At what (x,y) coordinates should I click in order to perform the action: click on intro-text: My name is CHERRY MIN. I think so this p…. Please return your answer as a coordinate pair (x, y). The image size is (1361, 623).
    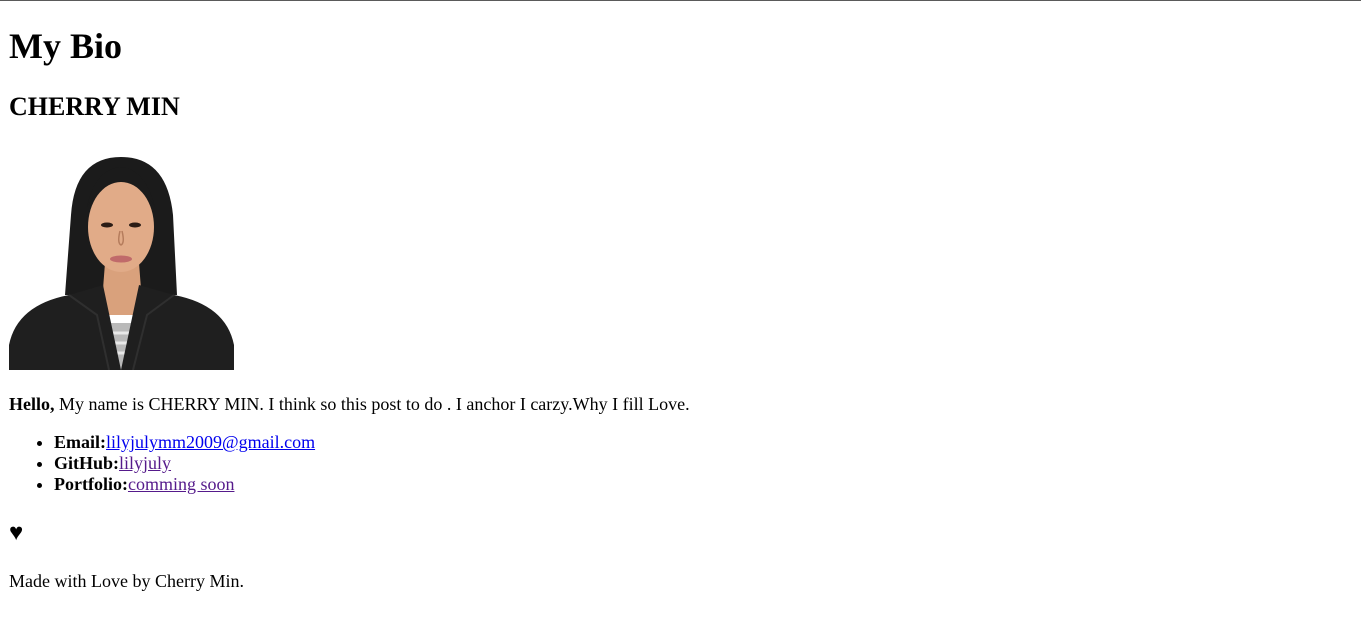
    Looking at the image, I should click on (372, 404).